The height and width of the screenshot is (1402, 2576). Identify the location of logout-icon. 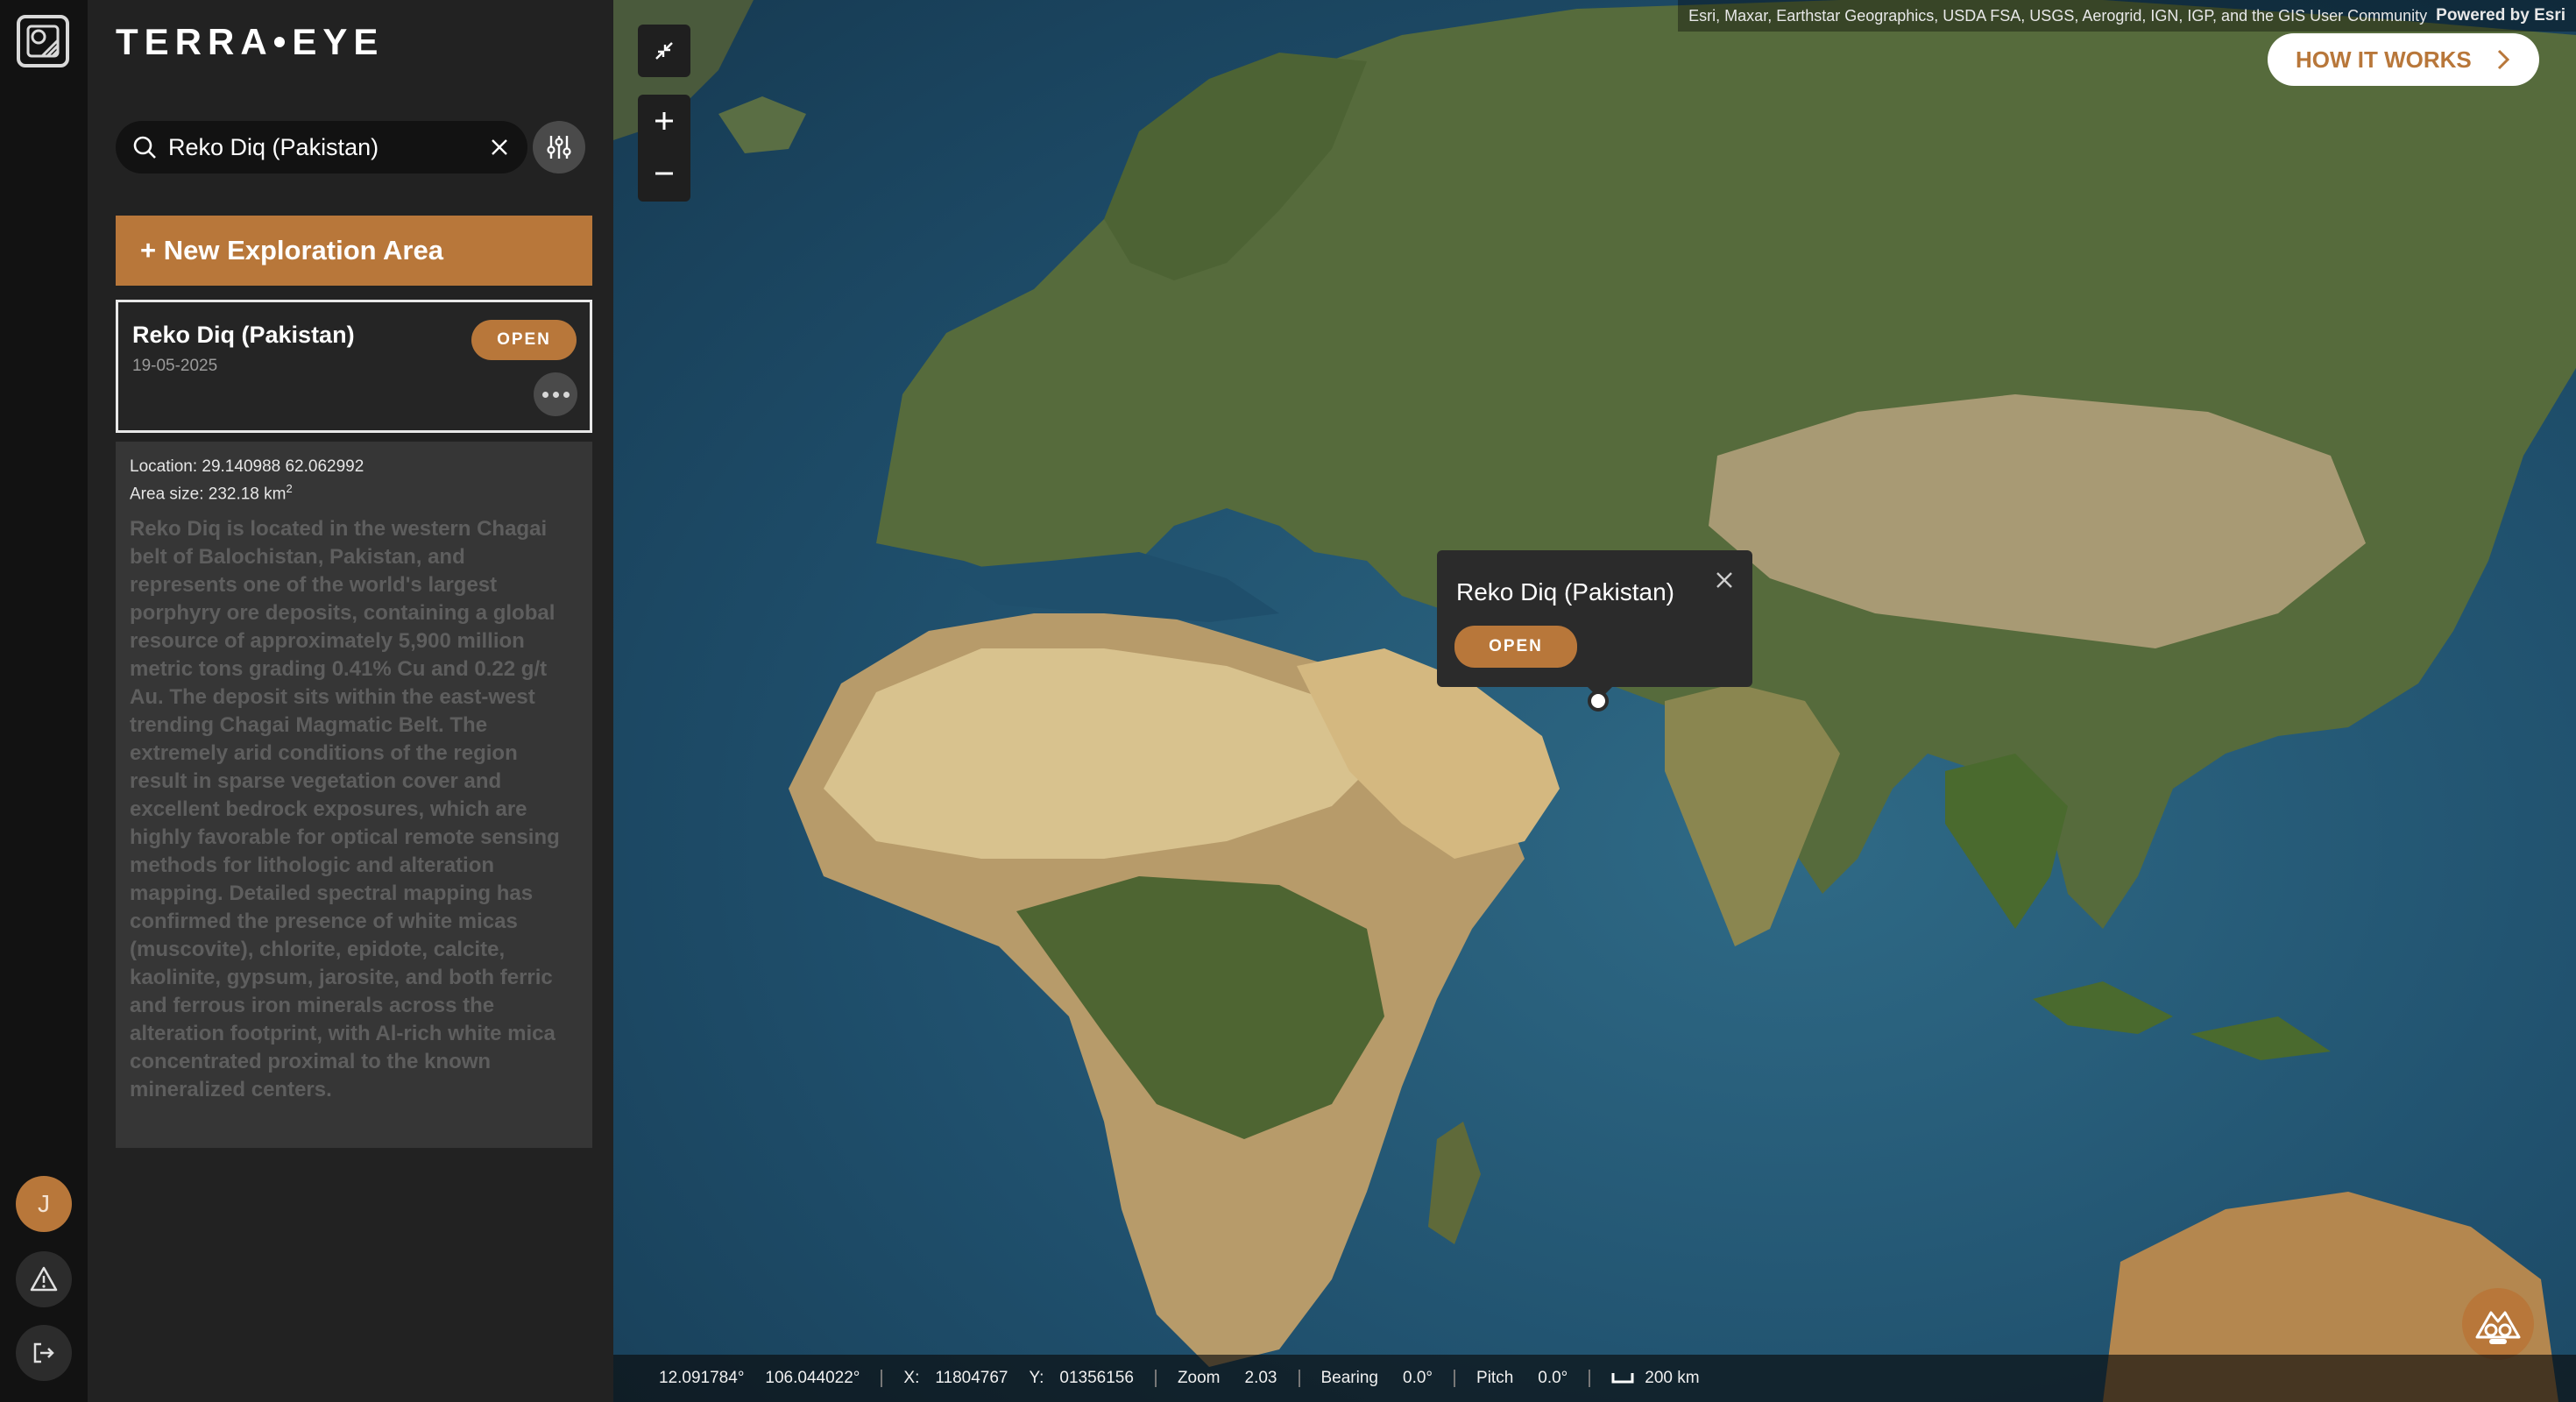
(43, 1352).